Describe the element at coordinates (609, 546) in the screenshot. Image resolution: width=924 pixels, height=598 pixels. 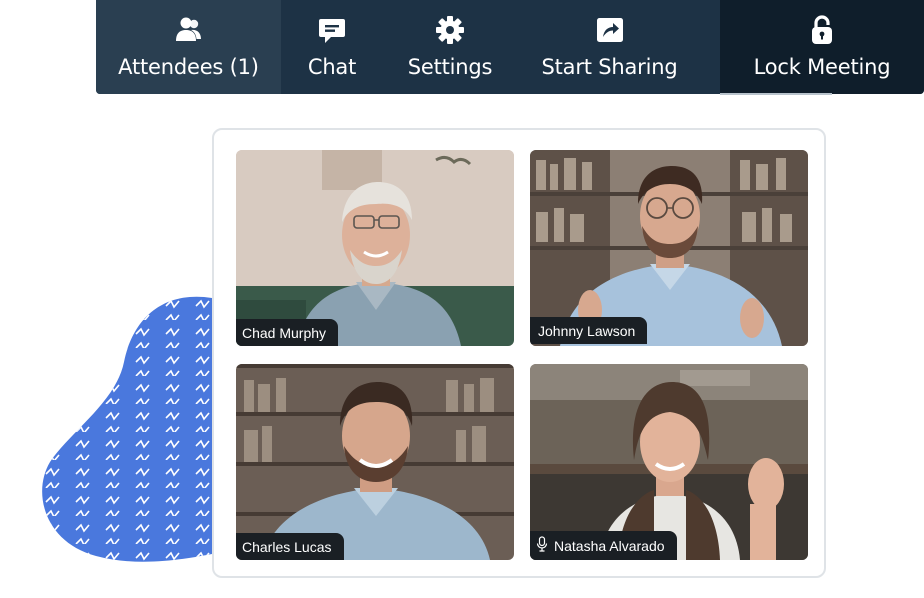
I see `participant-name: Natasha Alvarado` at that location.